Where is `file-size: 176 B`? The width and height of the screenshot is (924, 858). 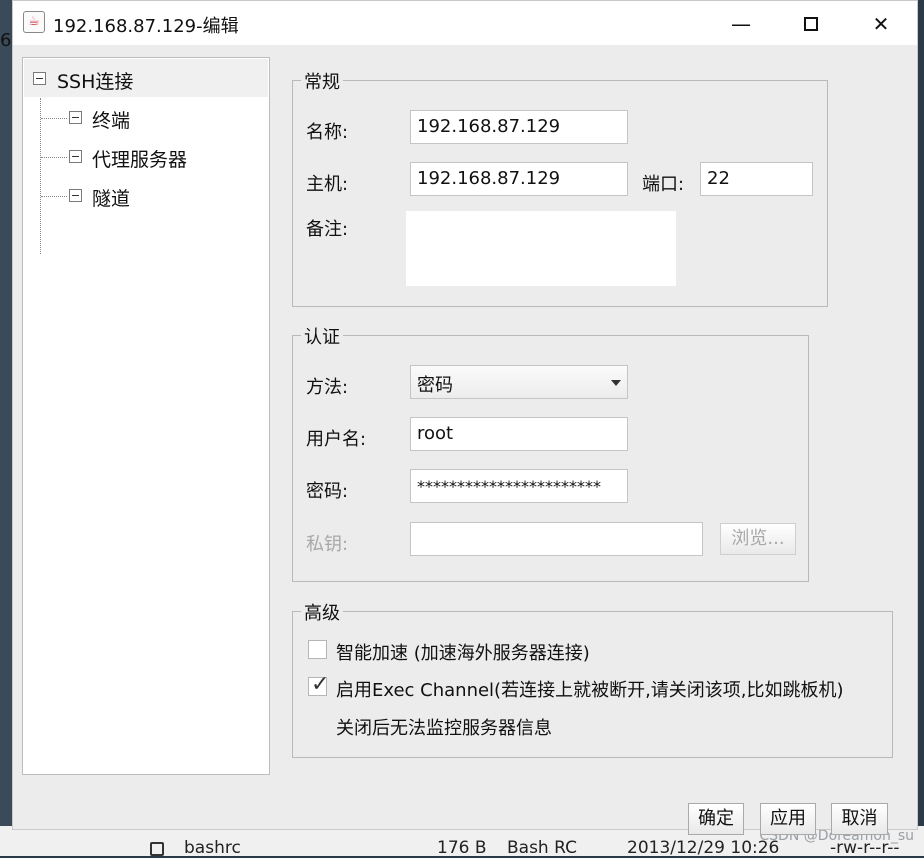 file-size: 176 B is located at coordinates (462, 848).